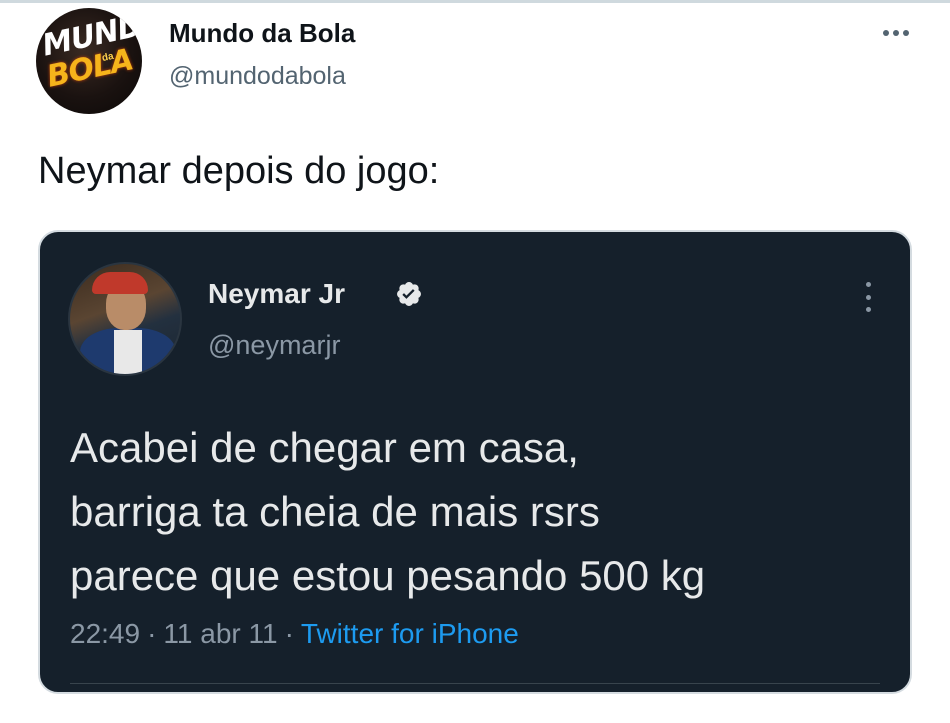 This screenshot has width=950, height=723. I want to click on quoted-author-name: Neymar Jr, so click(276, 294).